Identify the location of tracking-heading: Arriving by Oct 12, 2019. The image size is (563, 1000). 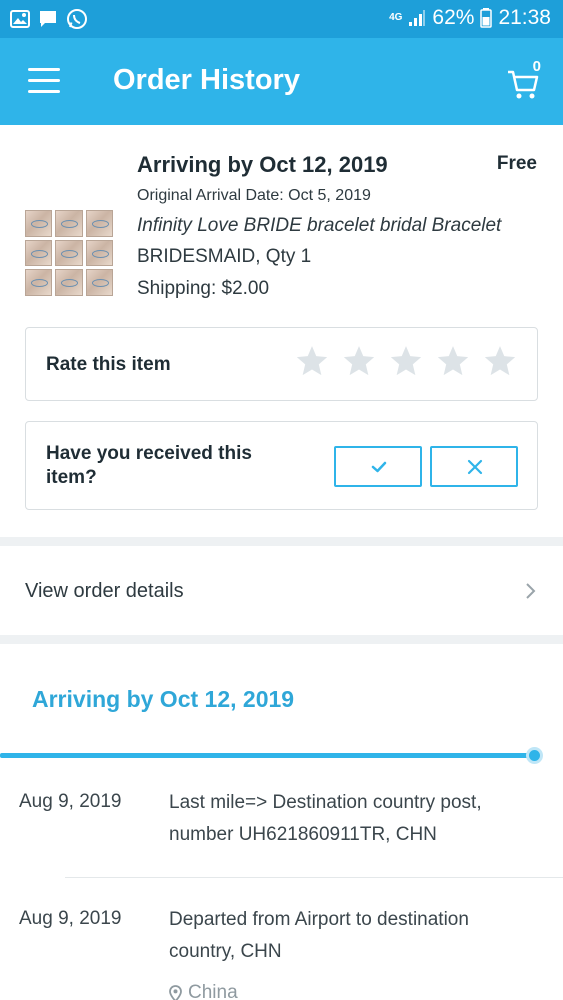
(163, 699).